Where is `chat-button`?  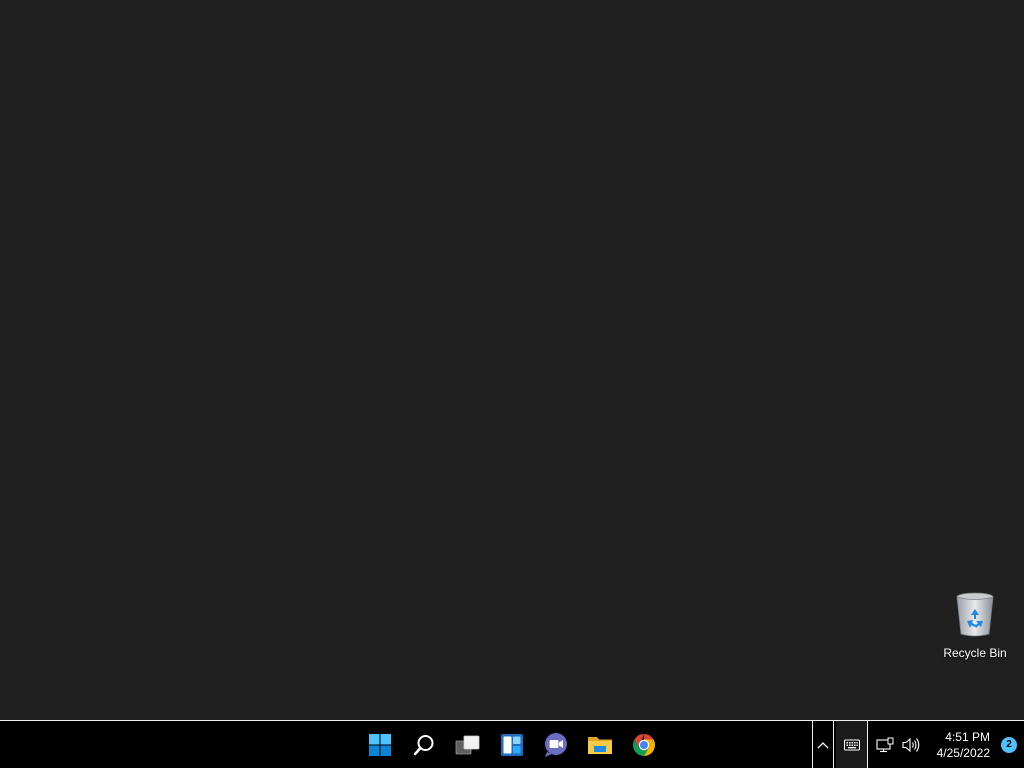 chat-button is located at coordinates (556, 745).